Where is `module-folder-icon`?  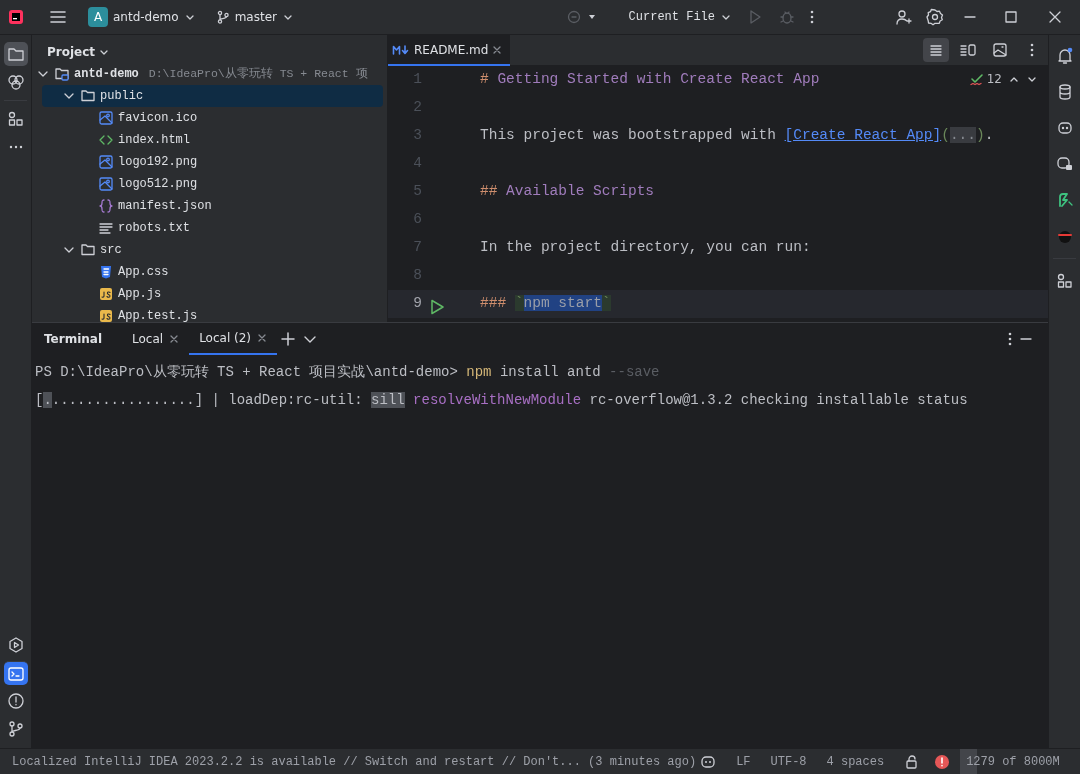
module-folder-icon is located at coordinates (62, 74).